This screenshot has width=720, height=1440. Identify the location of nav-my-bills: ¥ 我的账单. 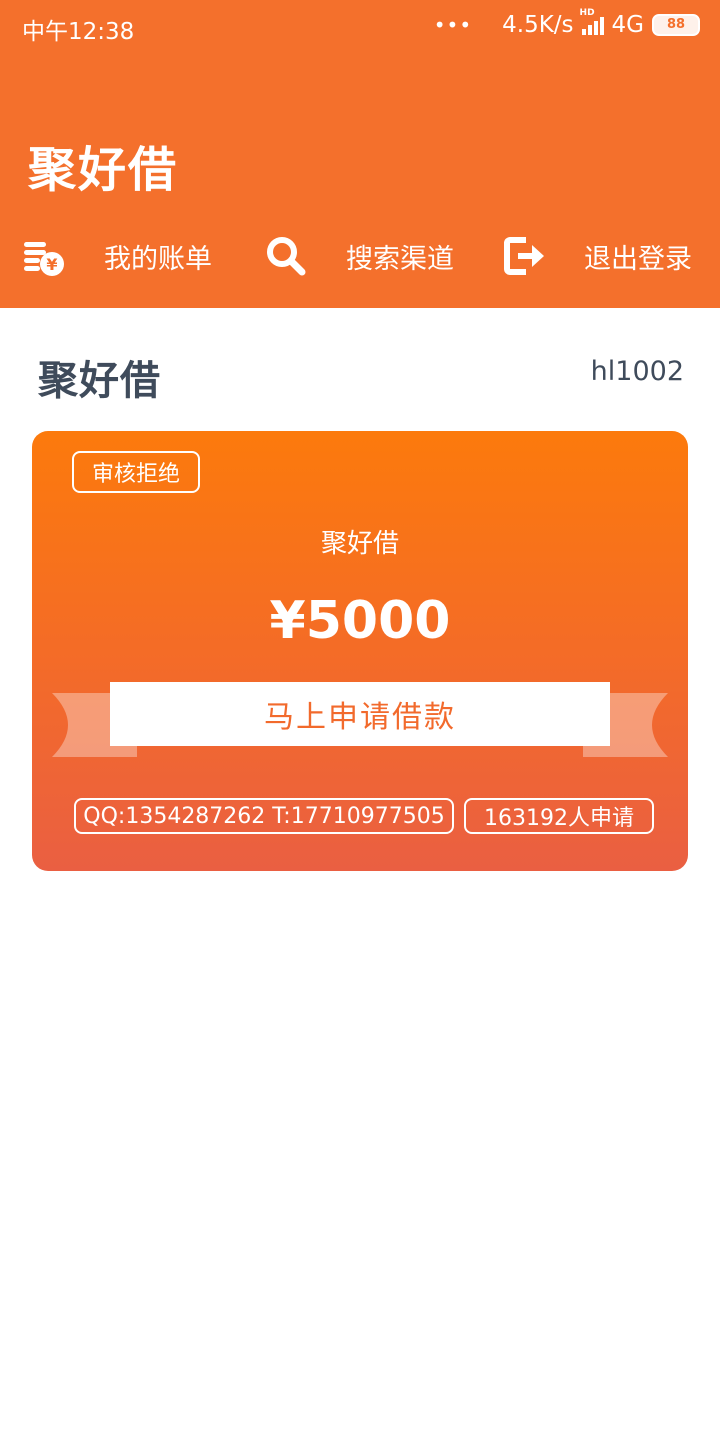
(117, 256).